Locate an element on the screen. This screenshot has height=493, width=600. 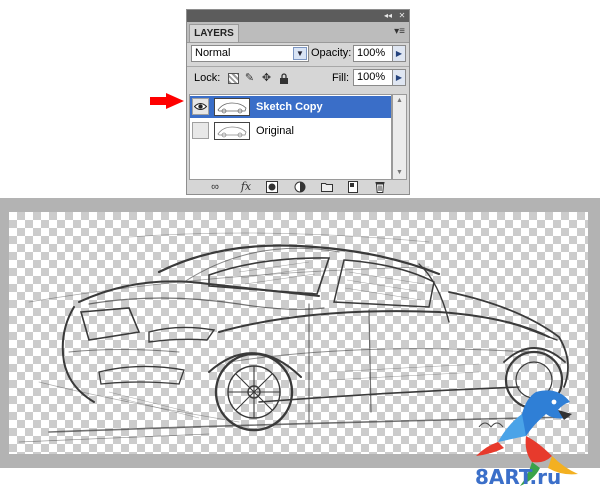
scroll-down-icon: ▼ is located at coordinates (399, 173).